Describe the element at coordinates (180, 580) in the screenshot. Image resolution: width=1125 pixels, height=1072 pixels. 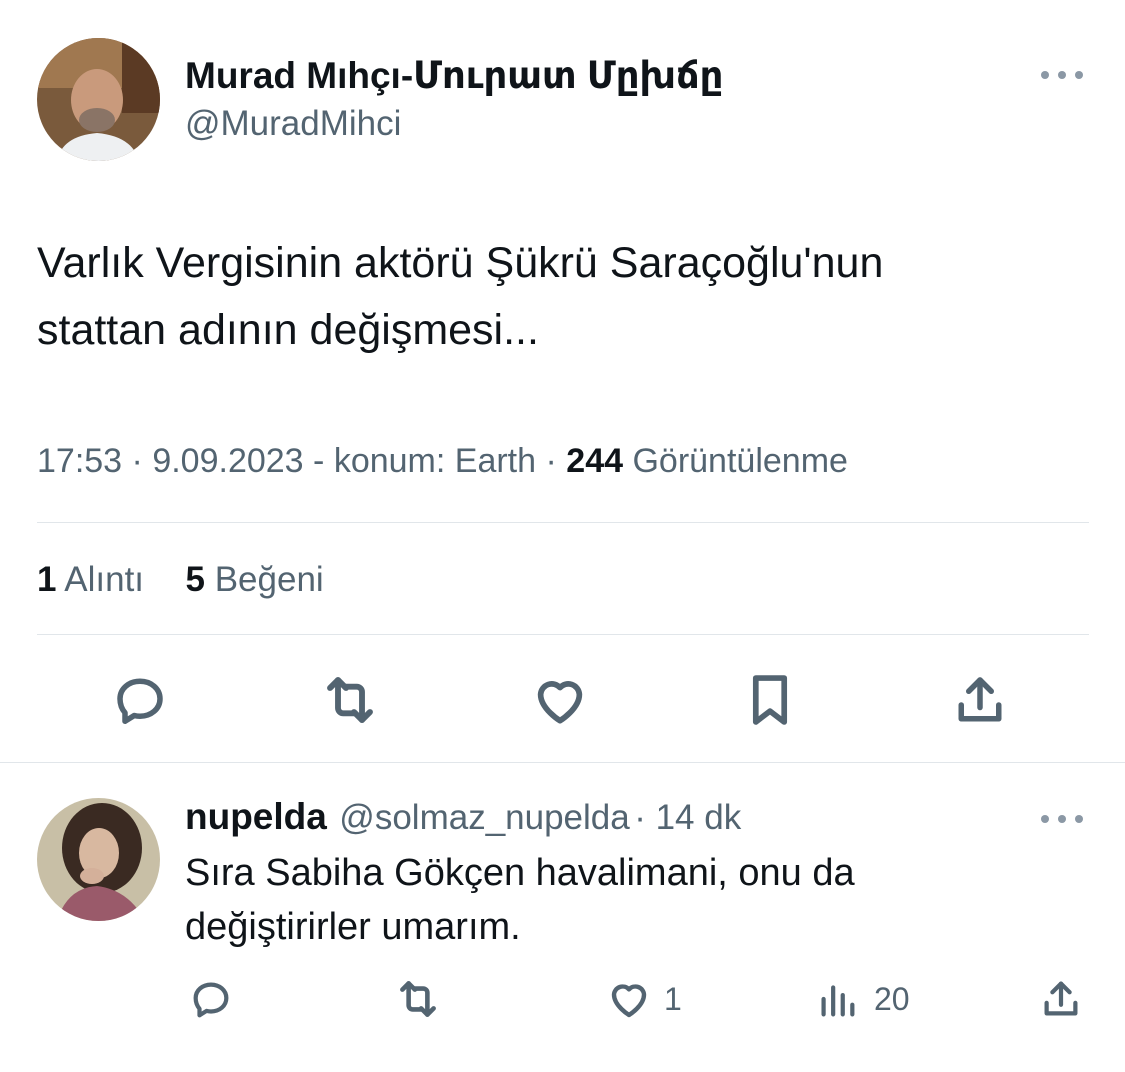
I see `tweet-stats: 1 Alıntı 5 Beğeni` at that location.